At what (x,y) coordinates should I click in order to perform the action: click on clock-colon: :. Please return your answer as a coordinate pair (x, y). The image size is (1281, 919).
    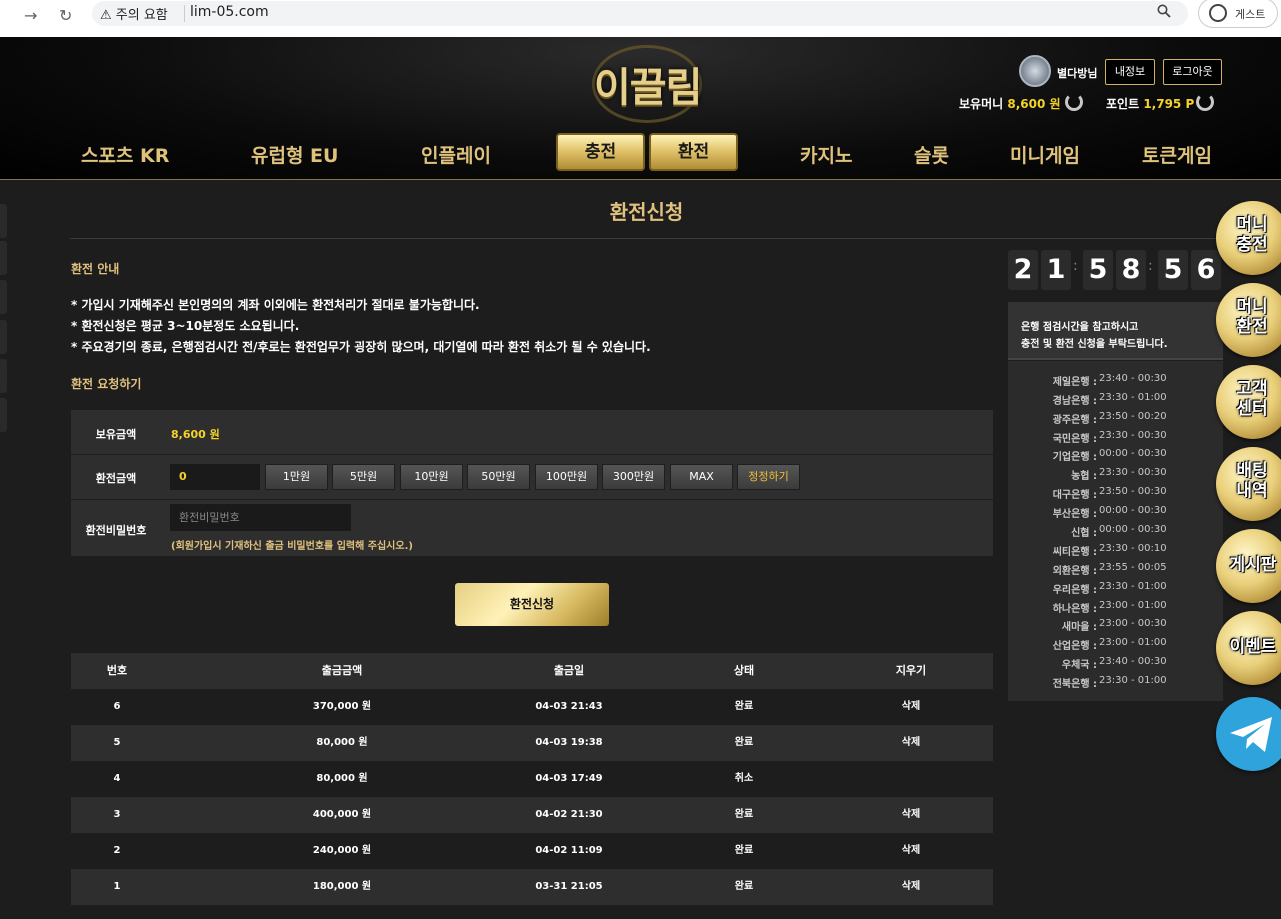
    Looking at the image, I should click on (1150, 266).